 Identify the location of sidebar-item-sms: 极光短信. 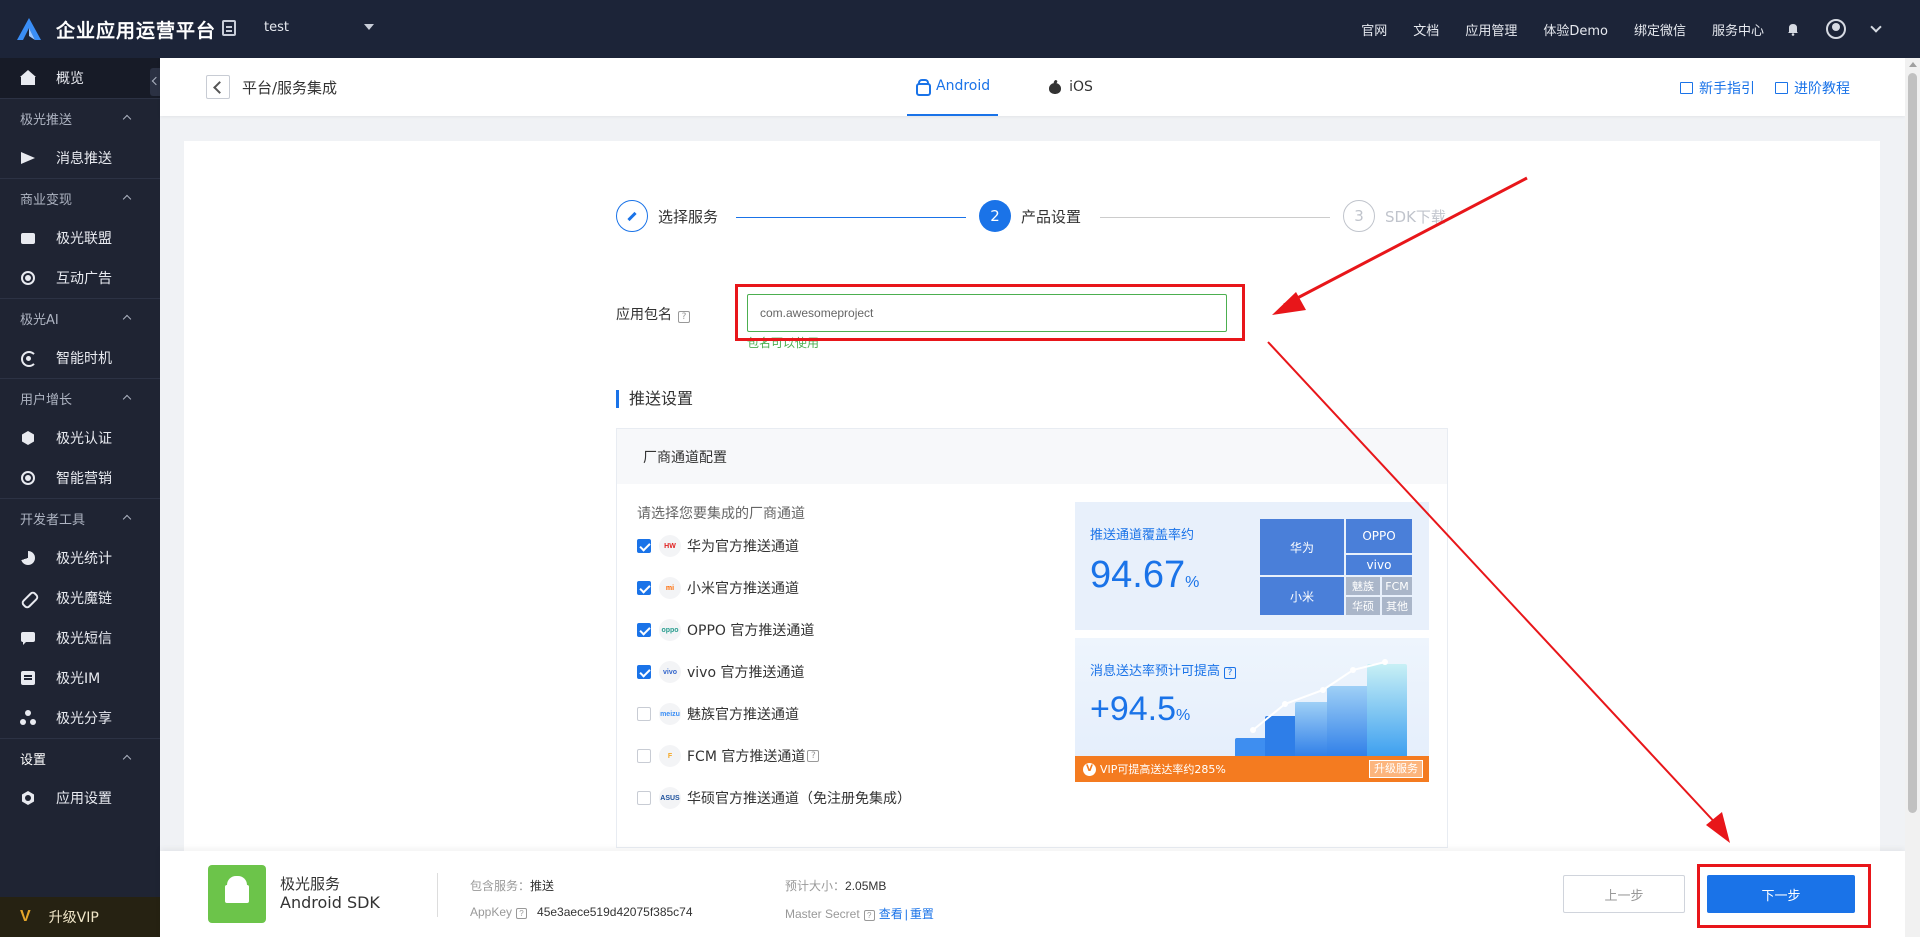
(80, 638).